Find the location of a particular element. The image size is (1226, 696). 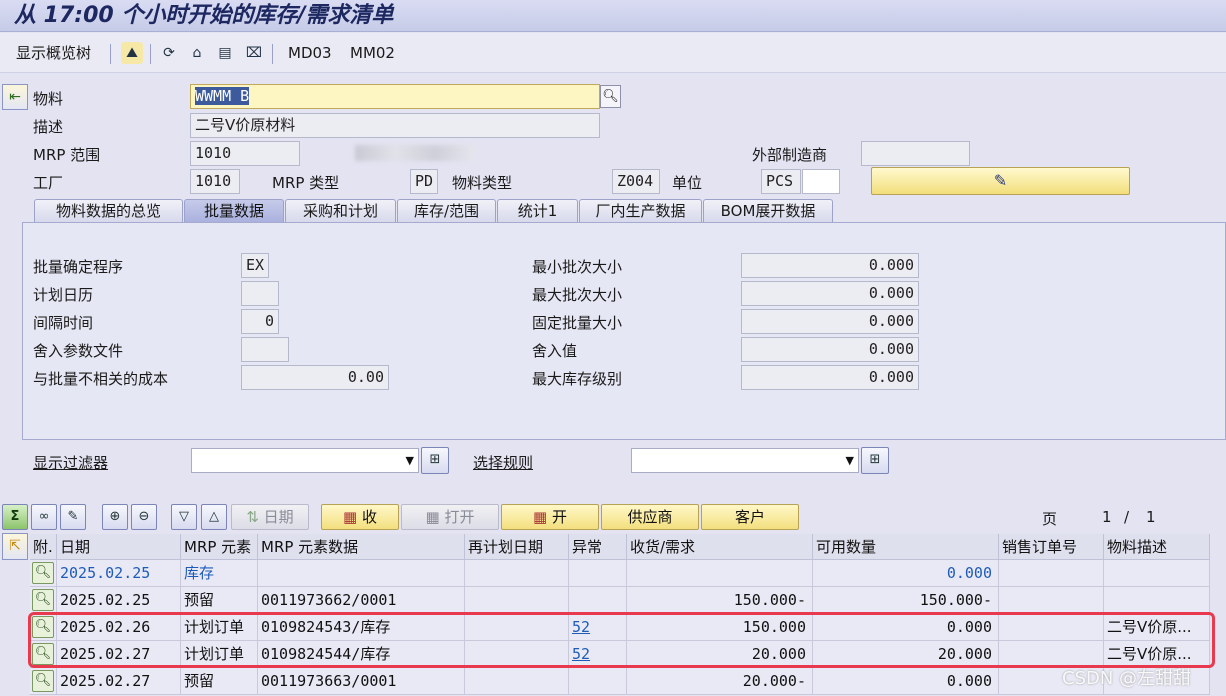

open-button-disabled: ▦ 打开 is located at coordinates (450, 517).